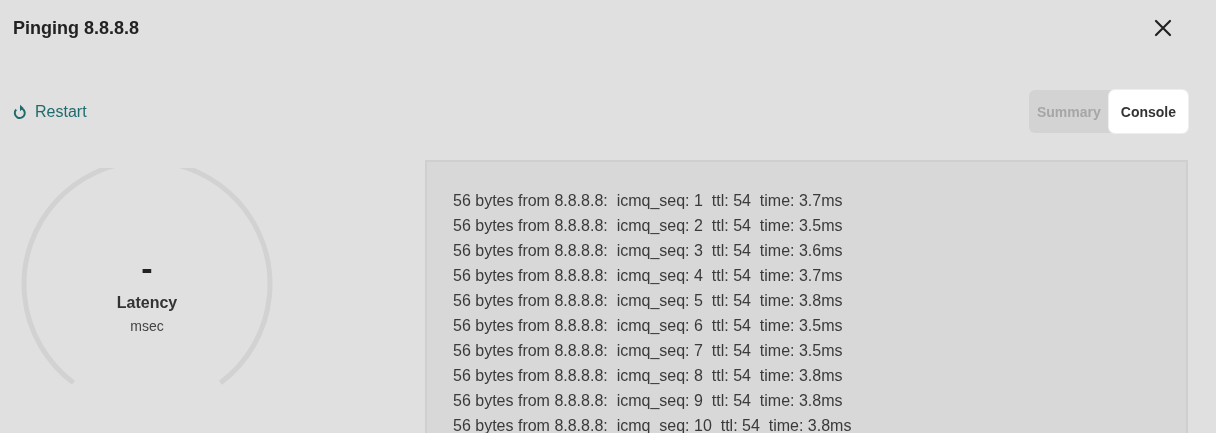 This screenshot has width=1216, height=433. Describe the element at coordinates (147, 326) in the screenshot. I see `latency-unit: msec` at that location.